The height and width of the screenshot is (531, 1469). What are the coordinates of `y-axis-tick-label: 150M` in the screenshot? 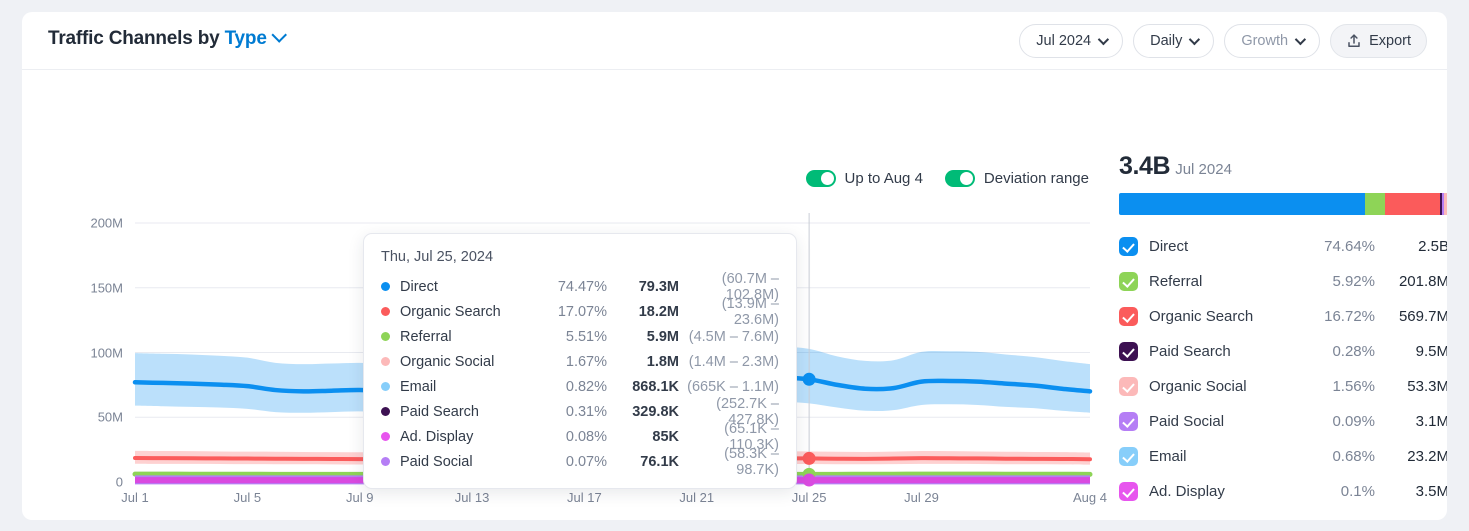 It's located at (106, 288).